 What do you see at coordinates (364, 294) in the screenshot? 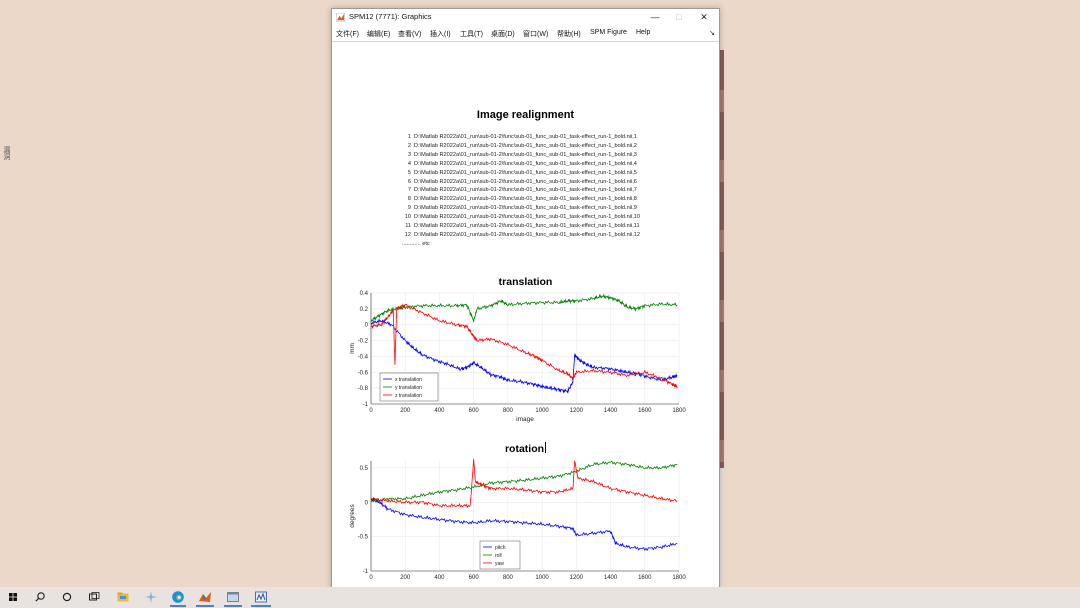
I see `y-tick-label: 0.4` at bounding box center [364, 294].